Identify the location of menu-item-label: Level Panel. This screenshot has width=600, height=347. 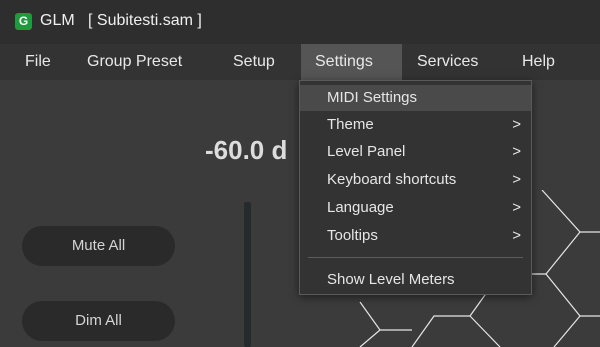
(366, 151).